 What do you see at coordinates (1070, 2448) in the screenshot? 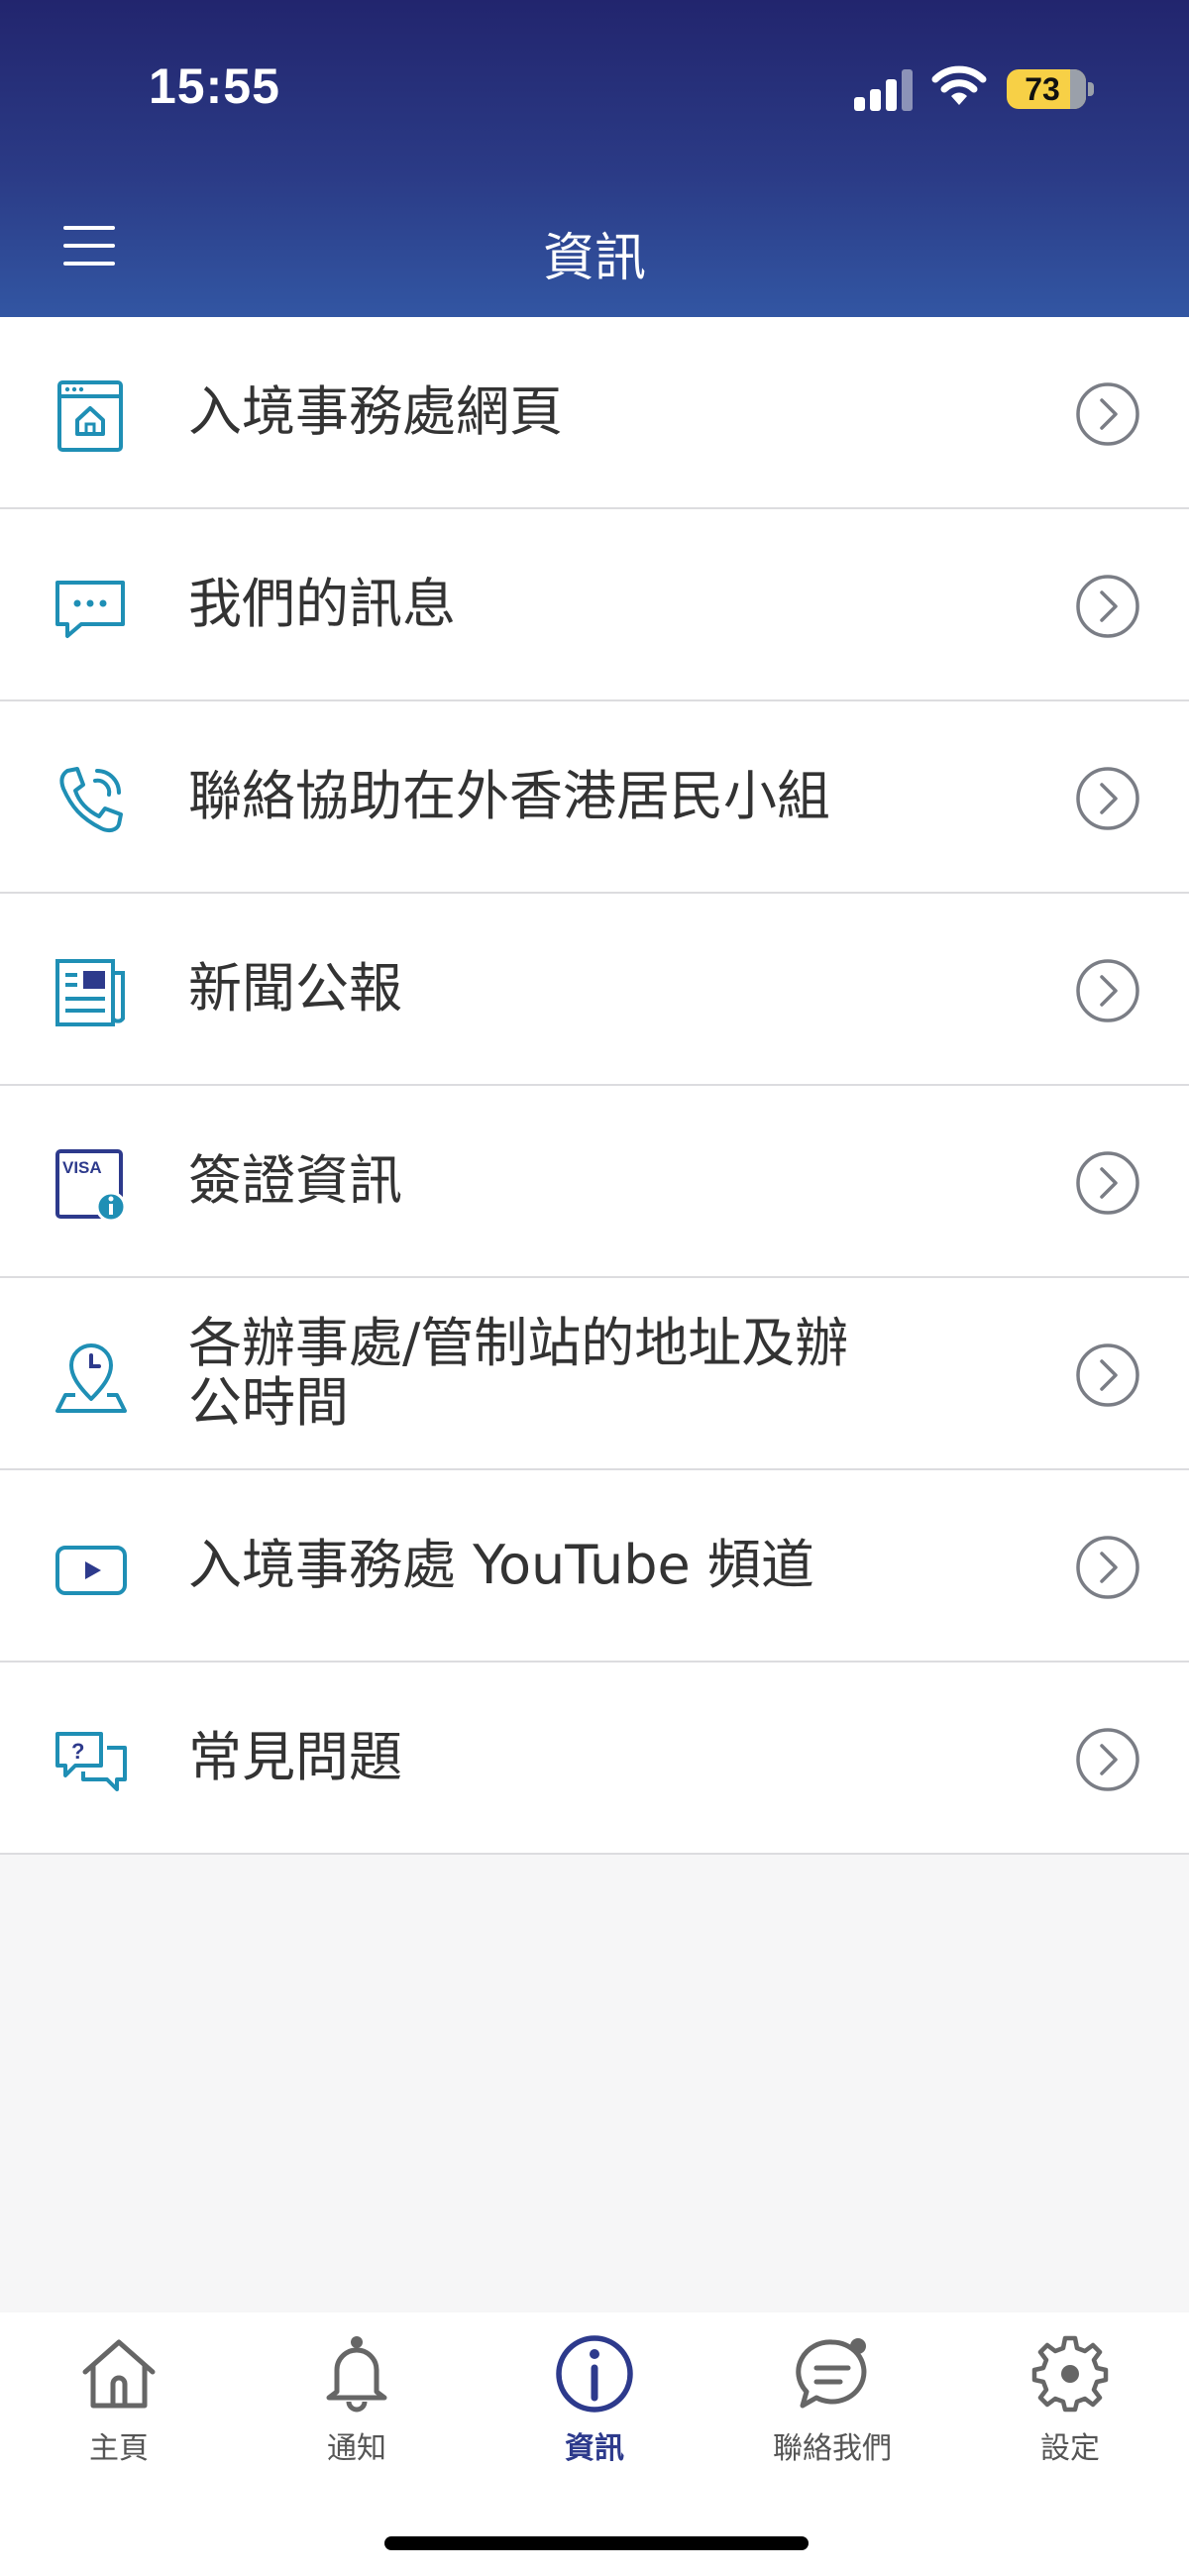
I see `tab-label: 設定` at bounding box center [1070, 2448].